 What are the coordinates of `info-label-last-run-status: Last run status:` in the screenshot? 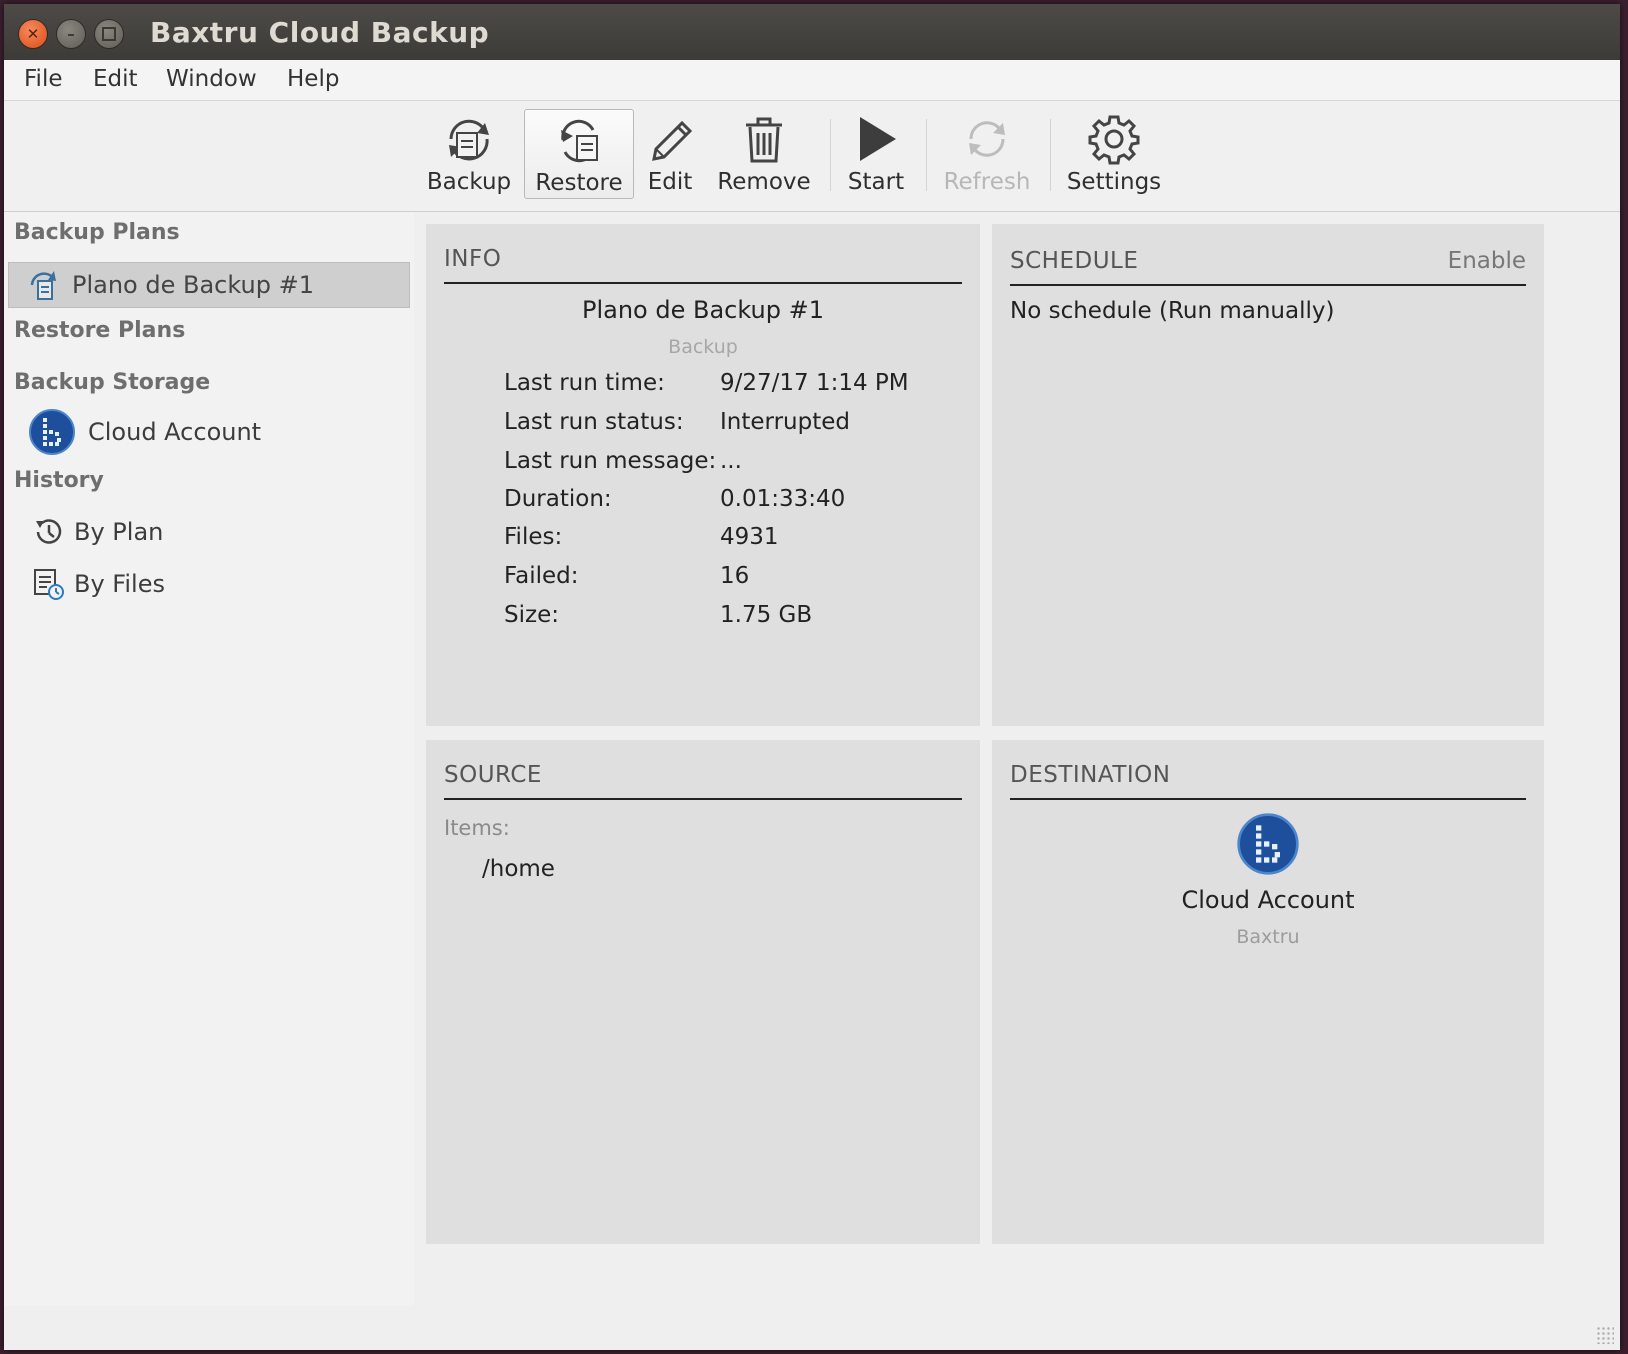 It's located at (594, 422).